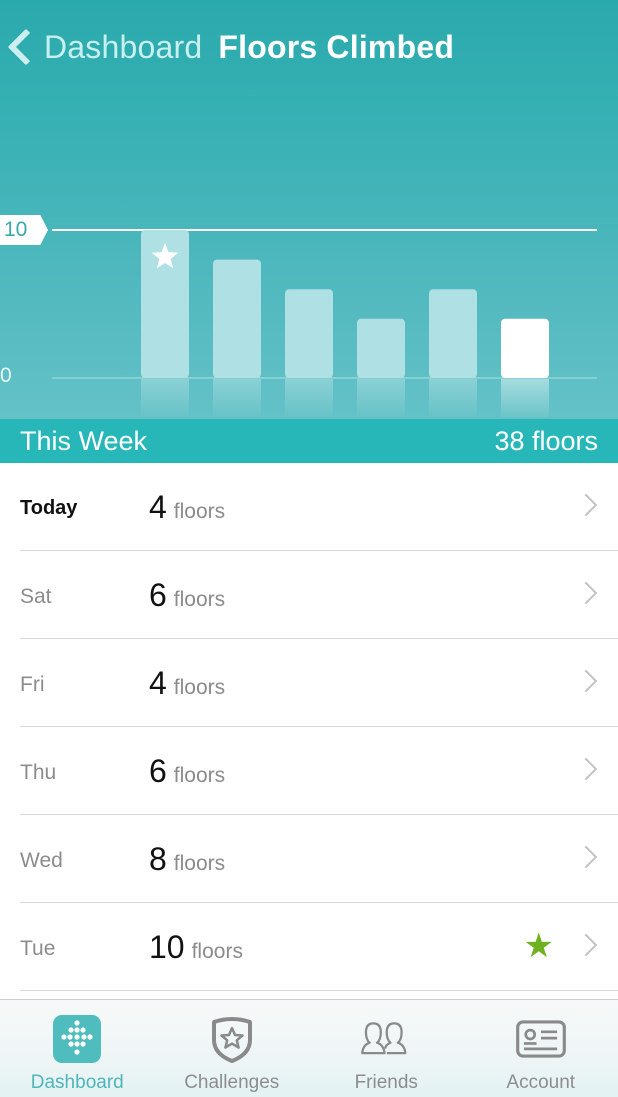  What do you see at coordinates (36, 596) in the screenshot?
I see `row-day: Sat` at bounding box center [36, 596].